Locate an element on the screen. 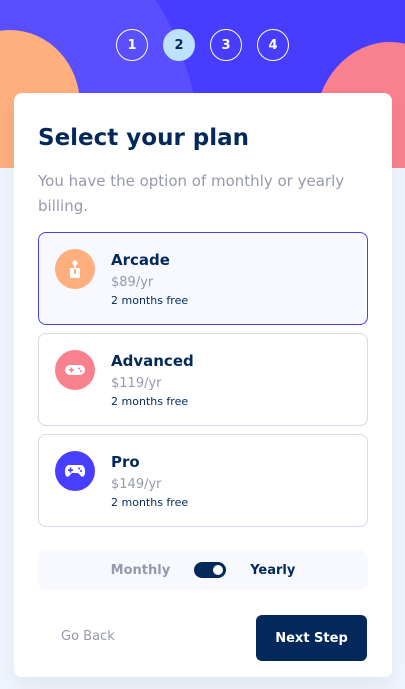  plan-option-pro: Pro $149/yr 2 months free is located at coordinates (203, 480).